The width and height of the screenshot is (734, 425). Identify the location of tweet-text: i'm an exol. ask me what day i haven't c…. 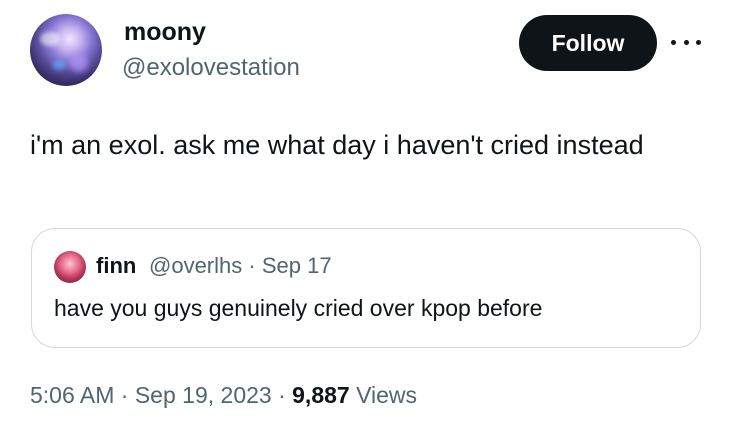
(337, 145).